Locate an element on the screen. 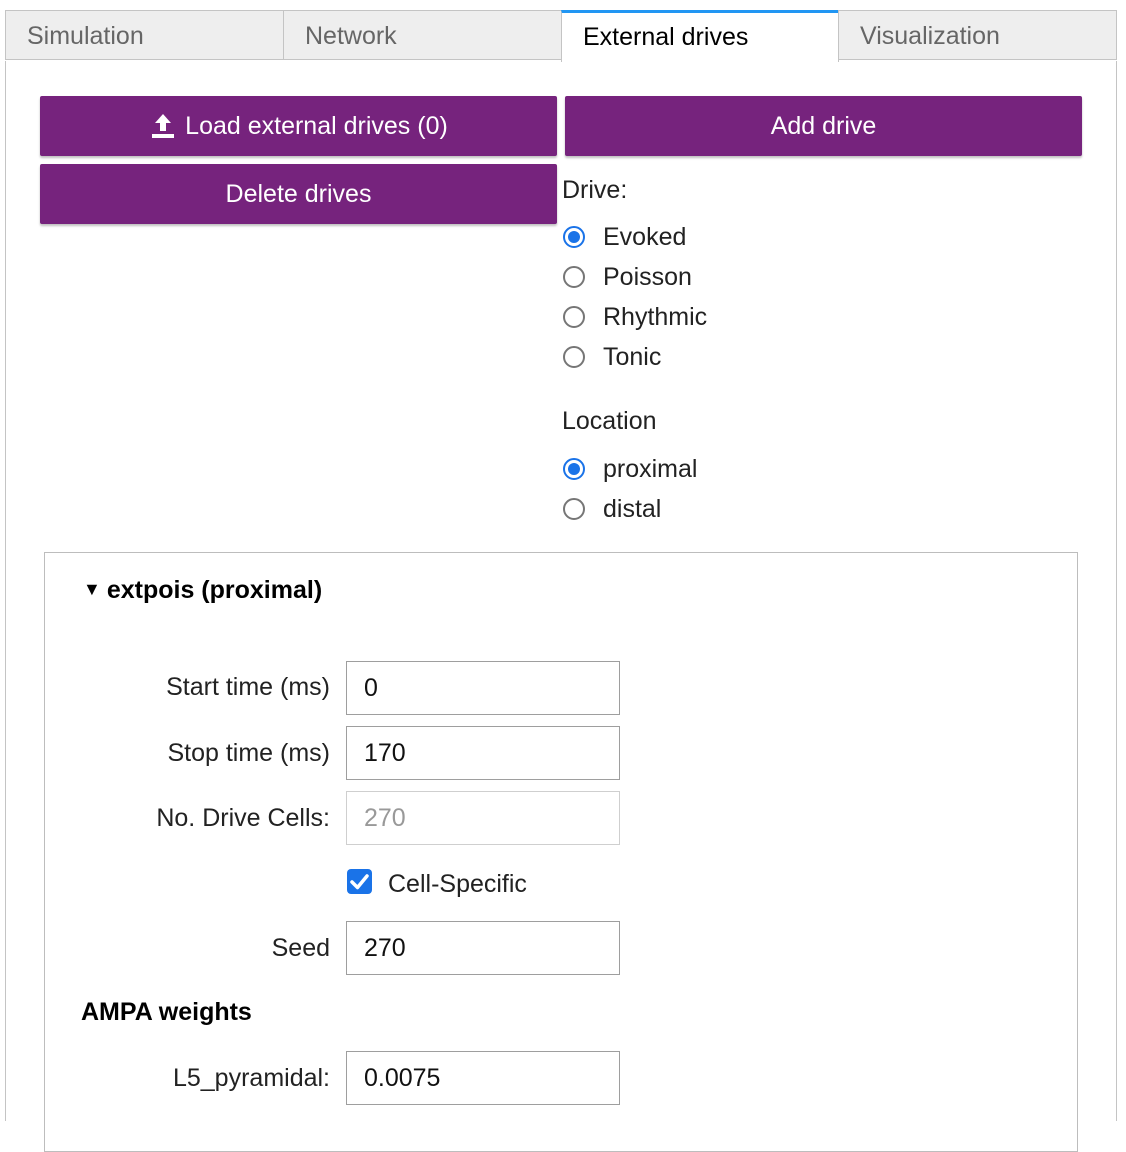 The width and height of the screenshot is (1126, 1152). tab-label: Visualization is located at coordinates (930, 36).